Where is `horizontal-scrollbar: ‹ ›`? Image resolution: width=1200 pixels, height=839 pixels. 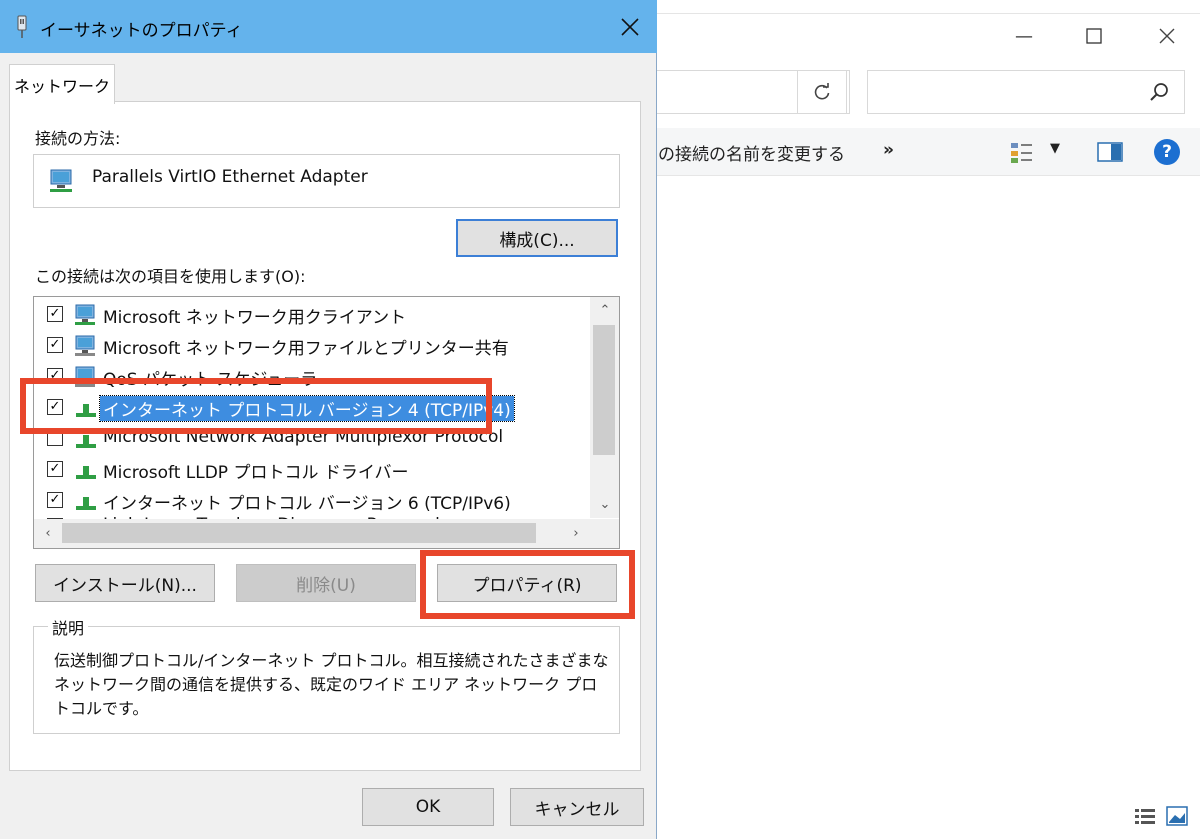 horizontal-scrollbar: ‹ › is located at coordinates (326, 533).